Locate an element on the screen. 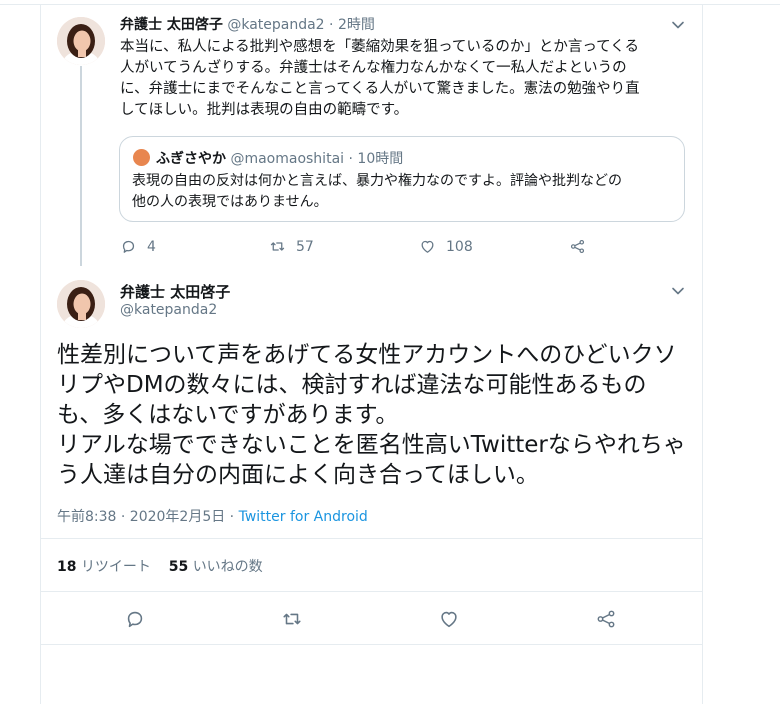 Image resolution: width=780 pixels, height=704 pixels. main-avatar is located at coordinates (81, 304).